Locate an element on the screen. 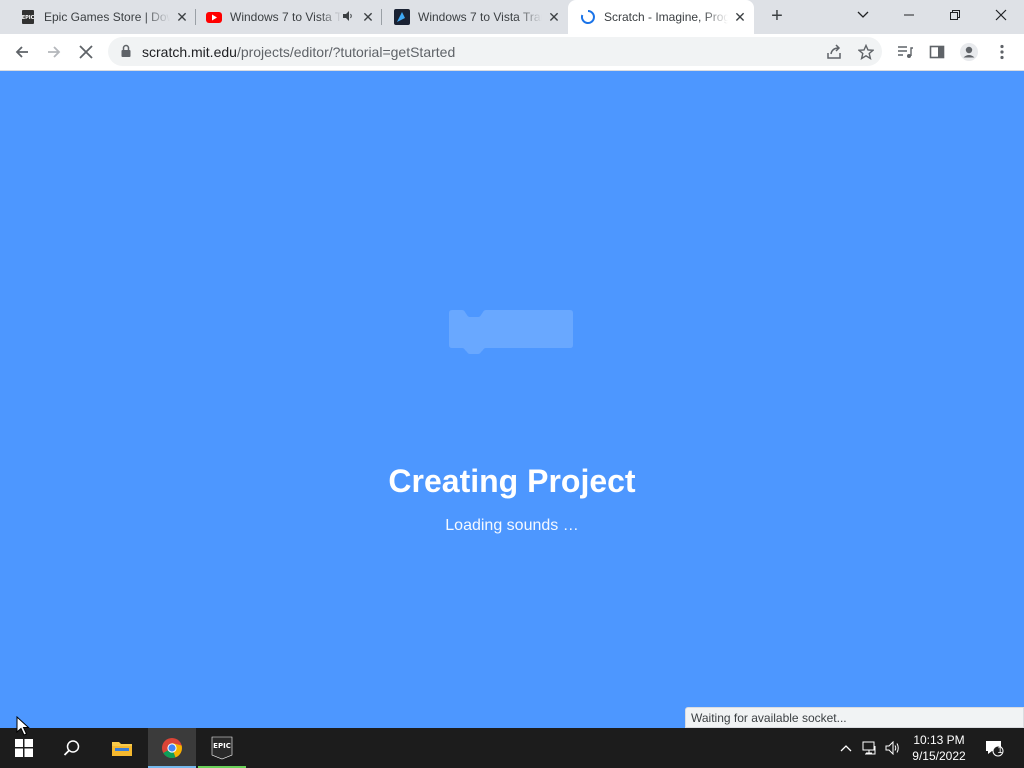  action-center-button: 1 is located at coordinates (994, 748).